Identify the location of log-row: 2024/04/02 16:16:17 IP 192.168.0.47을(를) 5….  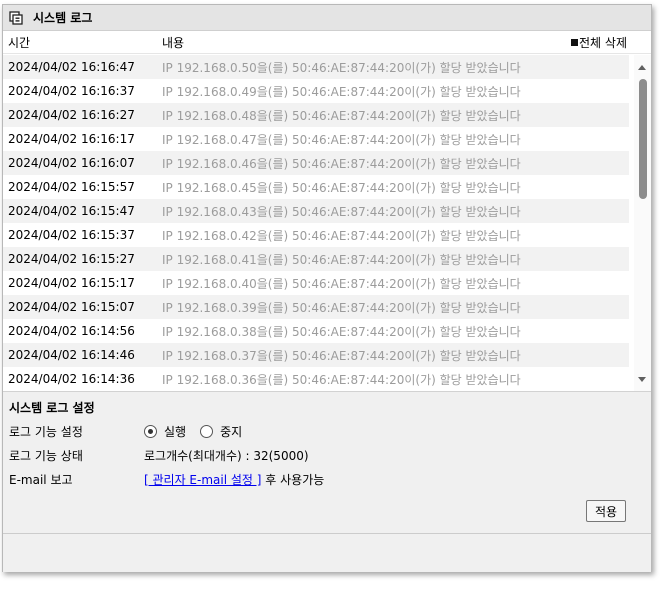
(316, 139).